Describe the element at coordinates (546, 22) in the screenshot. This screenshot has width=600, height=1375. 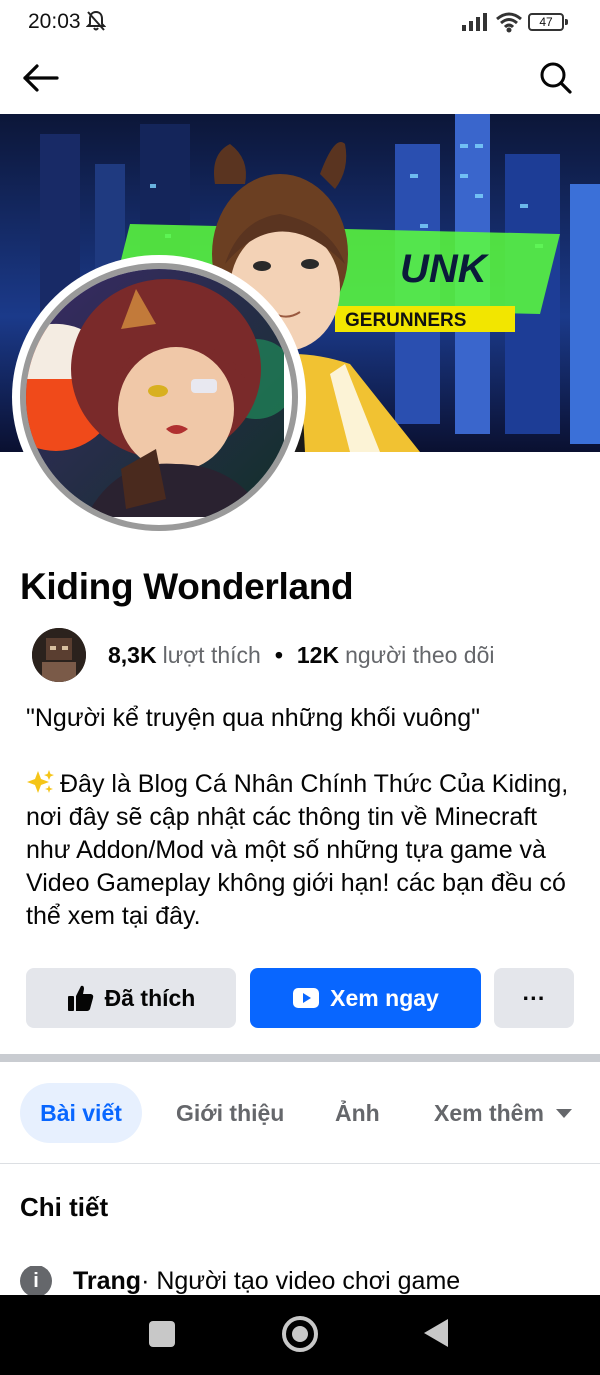
I see `battery-indicator: 47` at that location.